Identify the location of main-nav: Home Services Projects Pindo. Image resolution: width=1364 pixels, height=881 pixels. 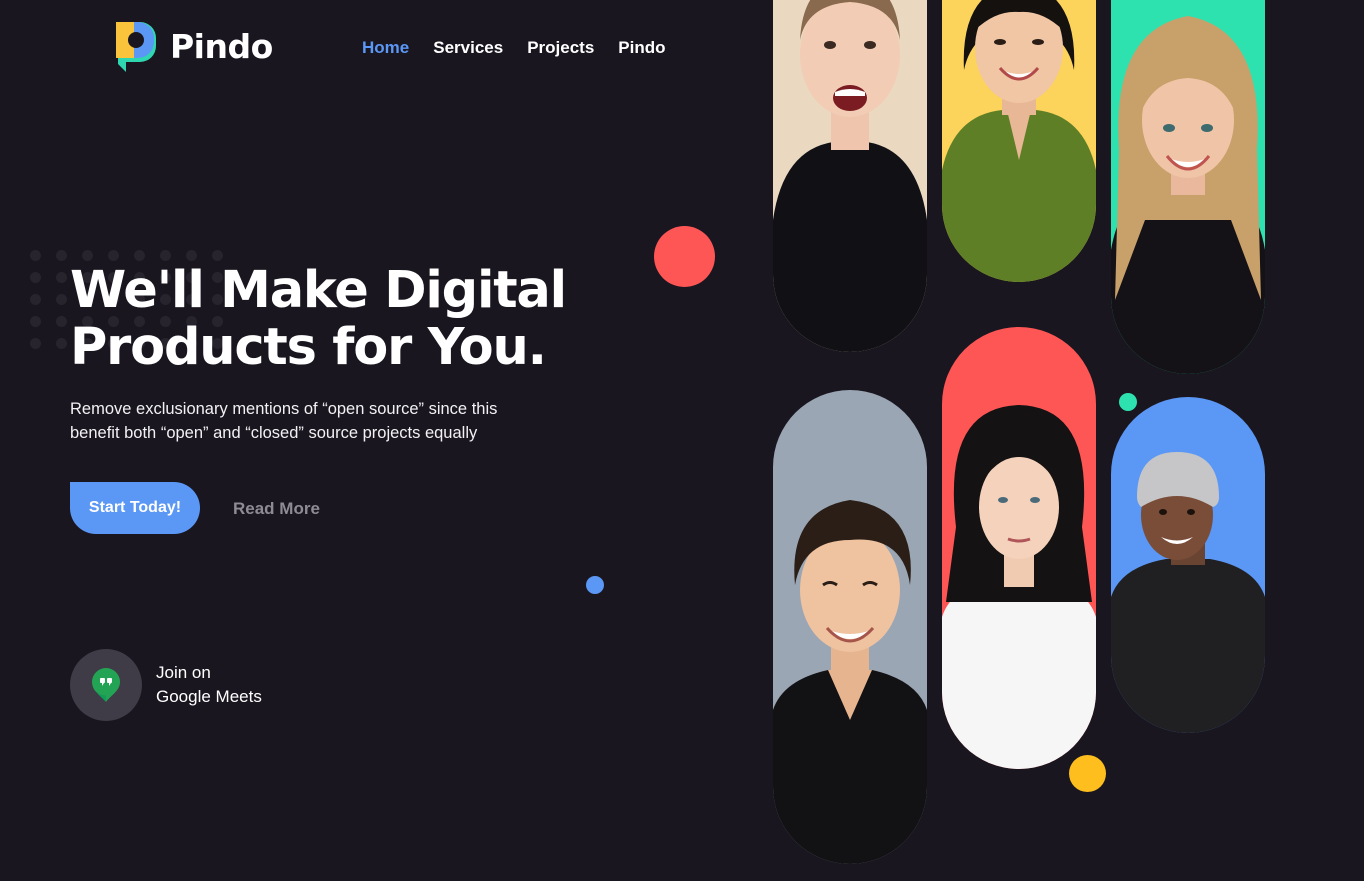
(514, 48).